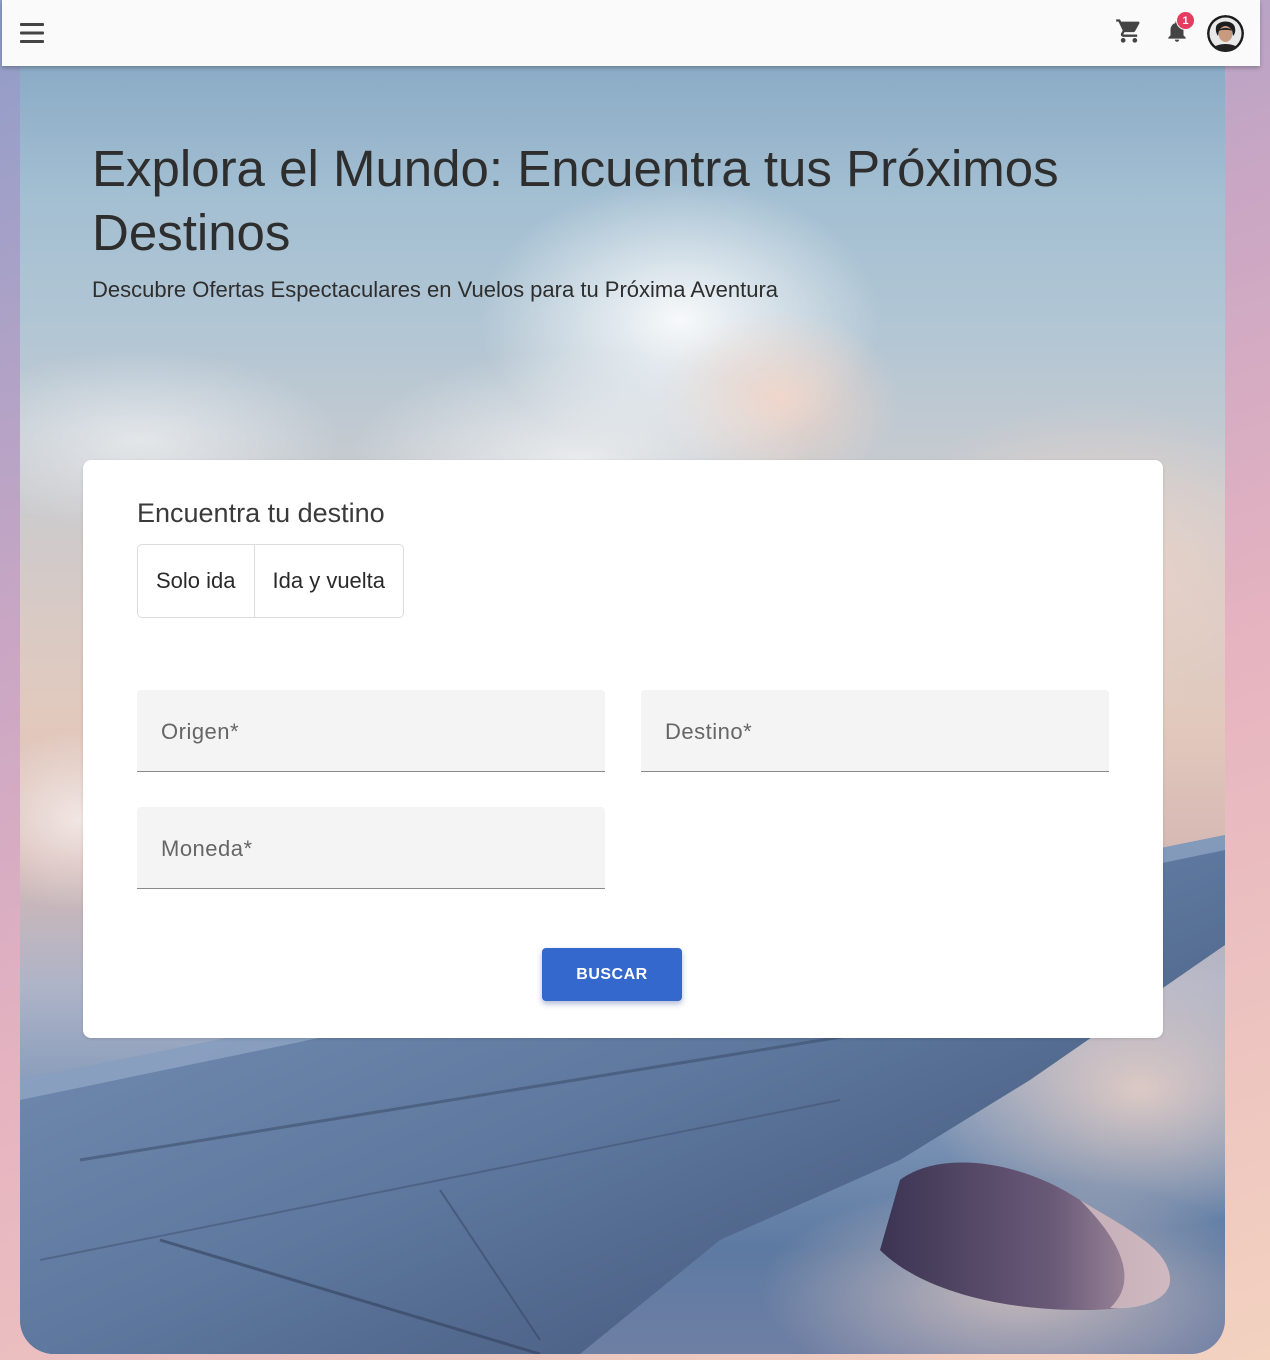  What do you see at coordinates (371, 731) in the screenshot?
I see `origin-field: Origen*` at bounding box center [371, 731].